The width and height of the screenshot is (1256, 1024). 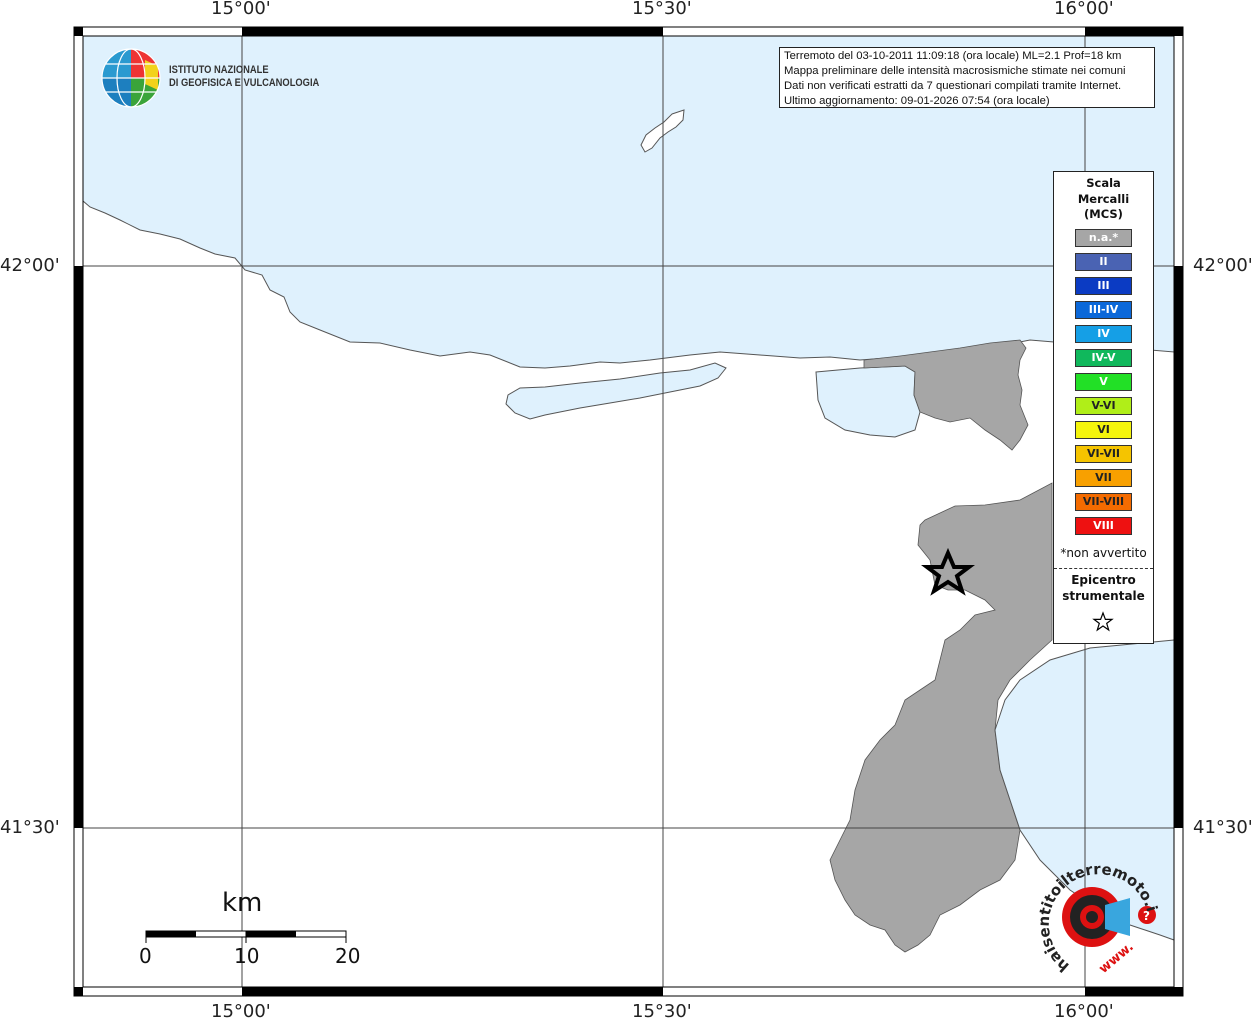 I want to click on legend-item: VI, so click(x=1103, y=430).